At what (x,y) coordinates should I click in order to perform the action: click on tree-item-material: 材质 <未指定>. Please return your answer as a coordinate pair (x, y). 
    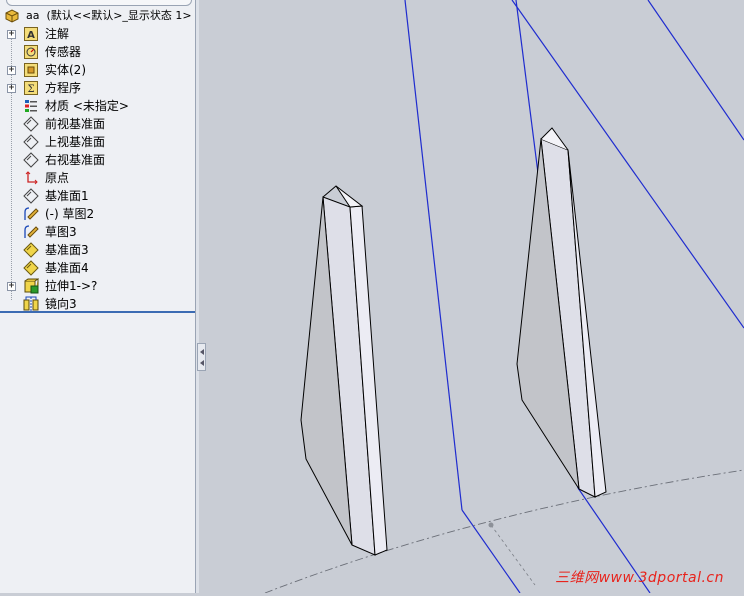
    Looking at the image, I should click on (97, 106).